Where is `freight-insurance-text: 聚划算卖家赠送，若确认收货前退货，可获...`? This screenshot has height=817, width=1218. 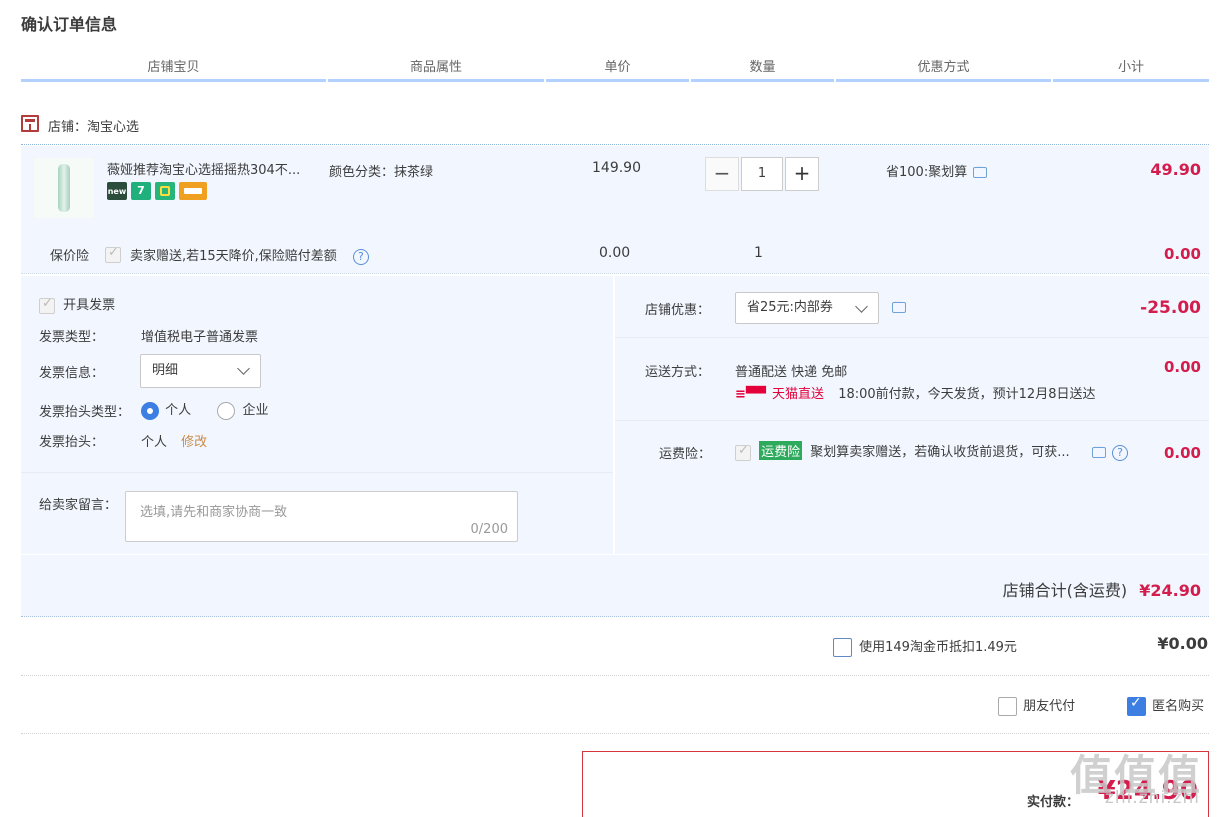
freight-insurance-text: 聚划算卖家赠送，若确认收货前退货，可获... is located at coordinates (940, 452).